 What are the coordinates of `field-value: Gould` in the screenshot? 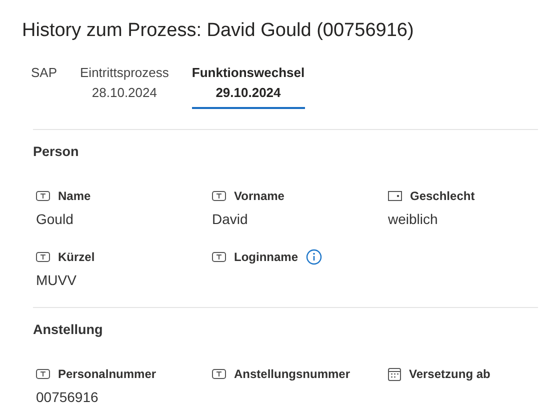 It's located at (55, 219).